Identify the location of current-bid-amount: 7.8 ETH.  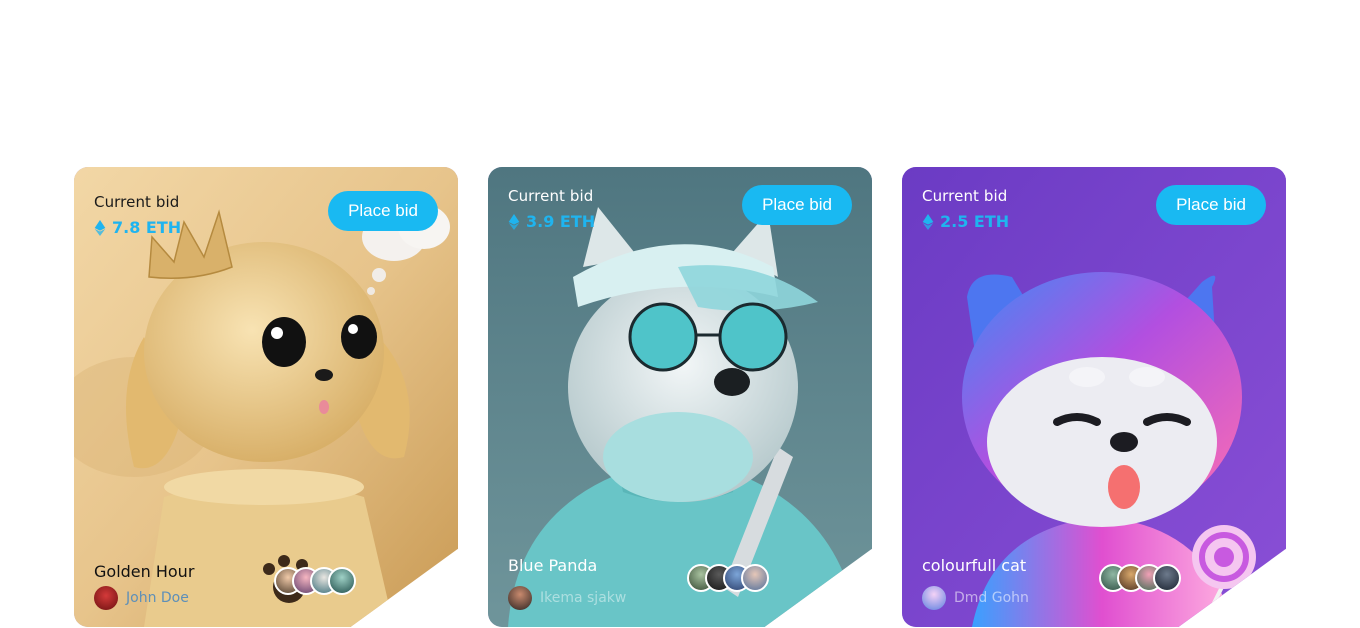
(137, 227).